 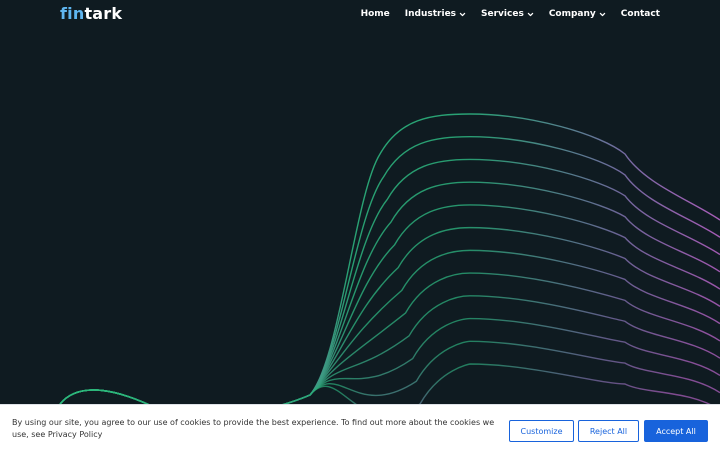 I want to click on fintark-logo: fintark, so click(x=91, y=13).